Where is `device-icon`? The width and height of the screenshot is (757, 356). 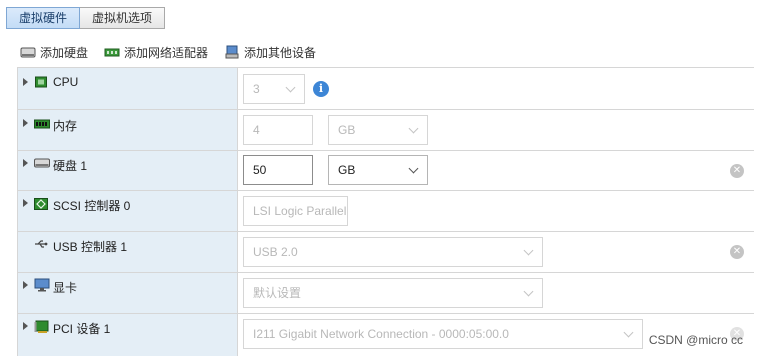
device-icon is located at coordinates (232, 52).